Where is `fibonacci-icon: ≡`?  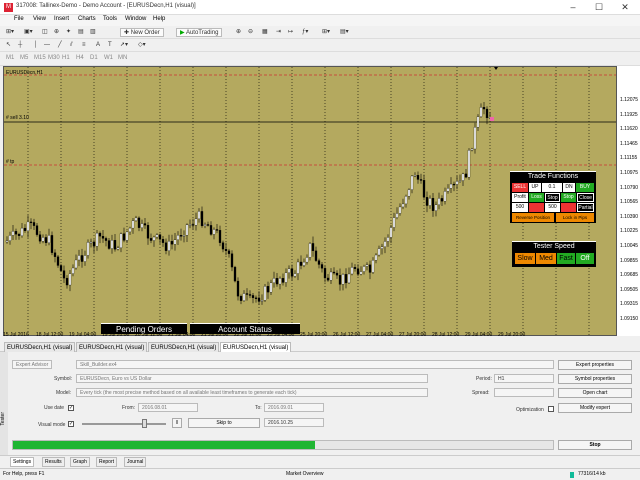 fibonacci-icon: ≡ is located at coordinates (84, 45).